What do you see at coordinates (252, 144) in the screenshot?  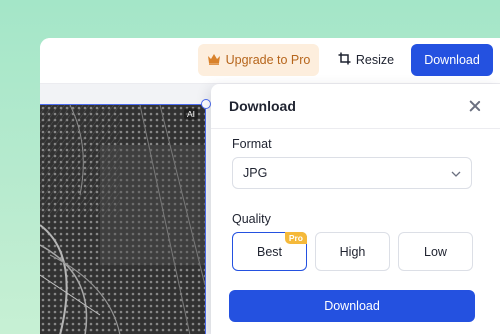 I see `format-label: Format` at bounding box center [252, 144].